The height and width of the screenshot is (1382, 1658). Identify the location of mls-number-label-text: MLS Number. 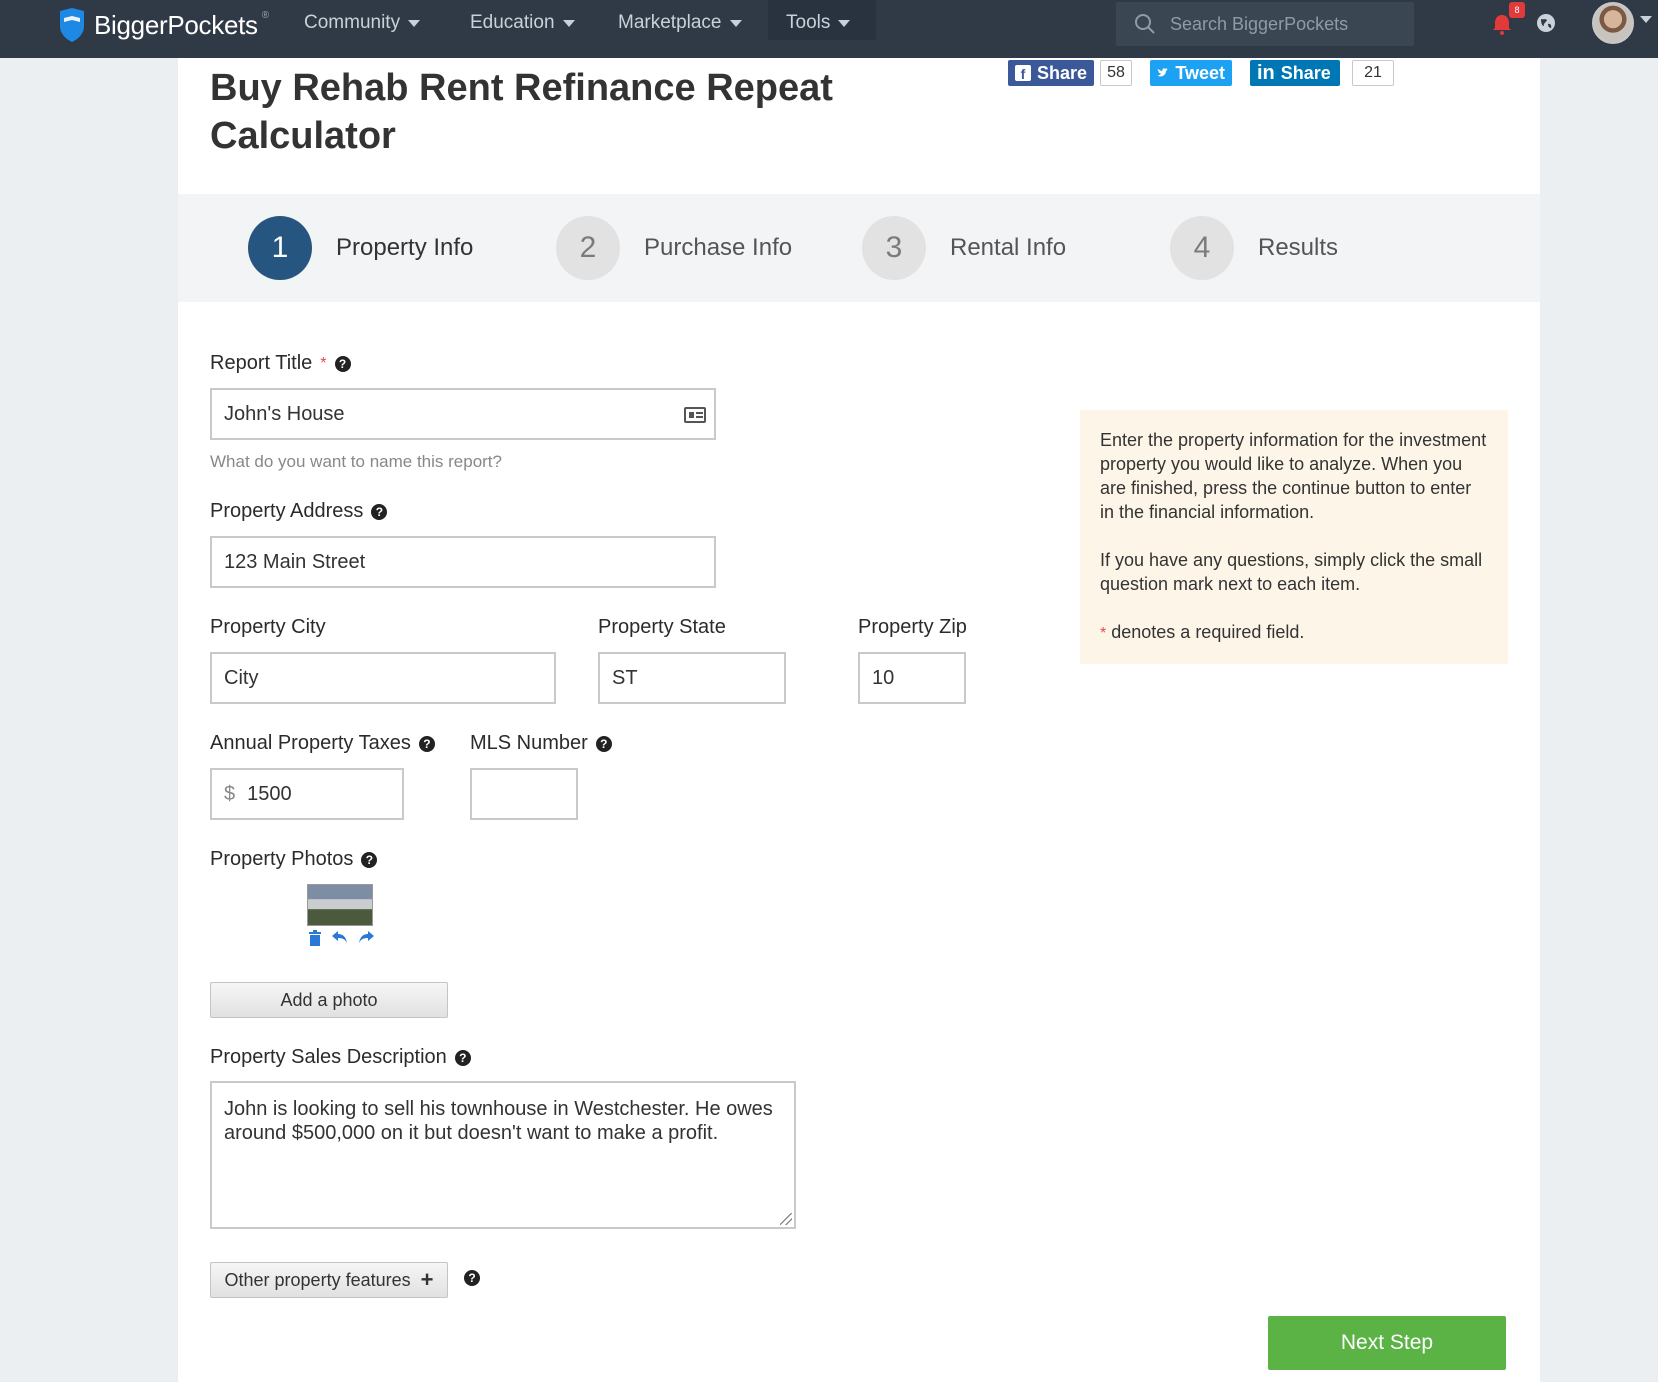
(529, 743).